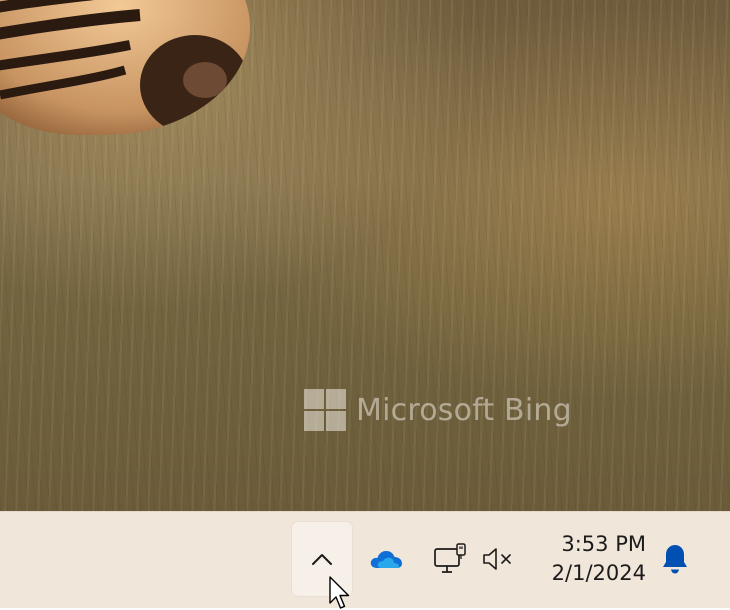 The width and height of the screenshot is (730, 610). What do you see at coordinates (464, 410) in the screenshot?
I see `watermark-text: Microsoft Bing` at bounding box center [464, 410].